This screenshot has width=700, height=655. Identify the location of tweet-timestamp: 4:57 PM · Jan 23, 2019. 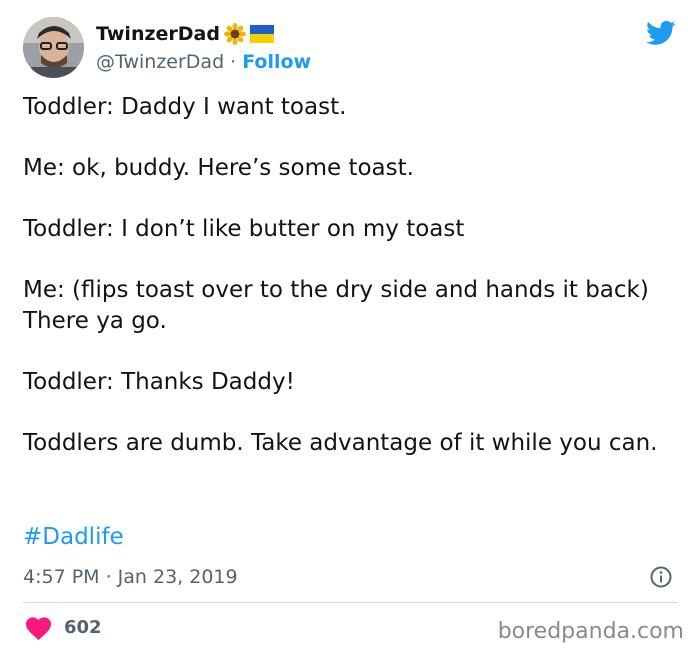
(130, 577).